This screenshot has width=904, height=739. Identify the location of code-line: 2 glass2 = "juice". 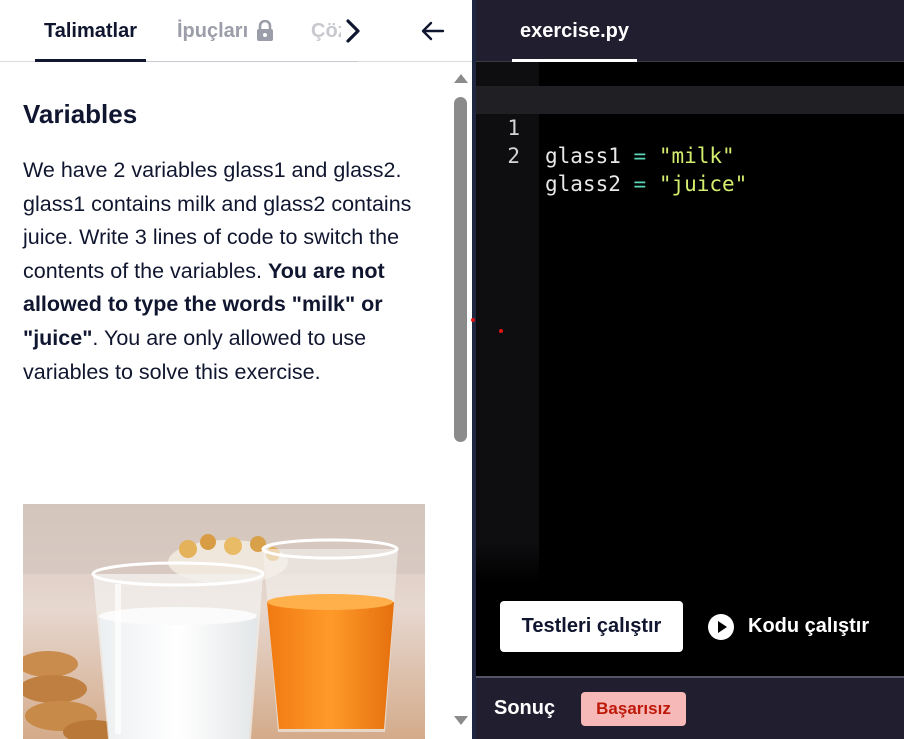
(690, 155).